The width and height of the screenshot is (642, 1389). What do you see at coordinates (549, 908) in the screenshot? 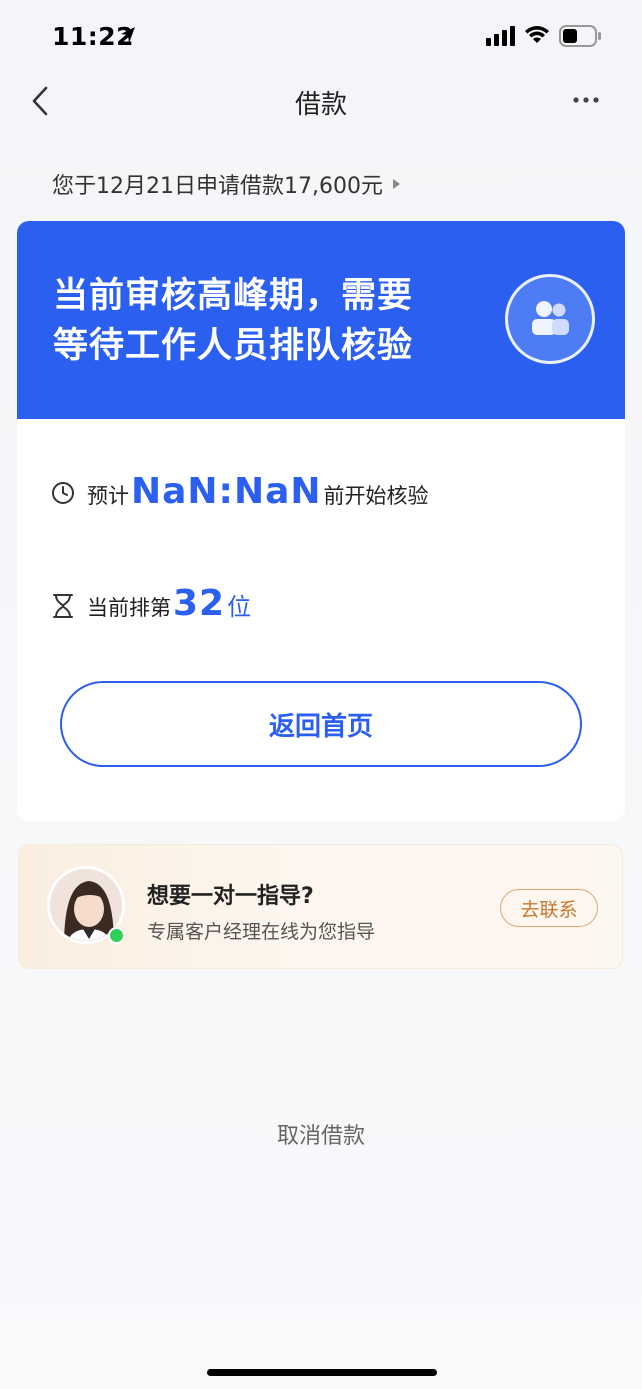
I see `contact-button: 去联系` at bounding box center [549, 908].